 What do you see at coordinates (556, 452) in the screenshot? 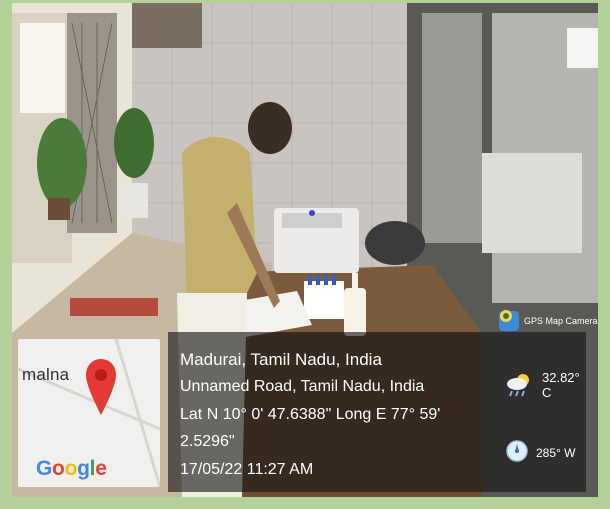
I see `wind-value: 285° W` at bounding box center [556, 452].